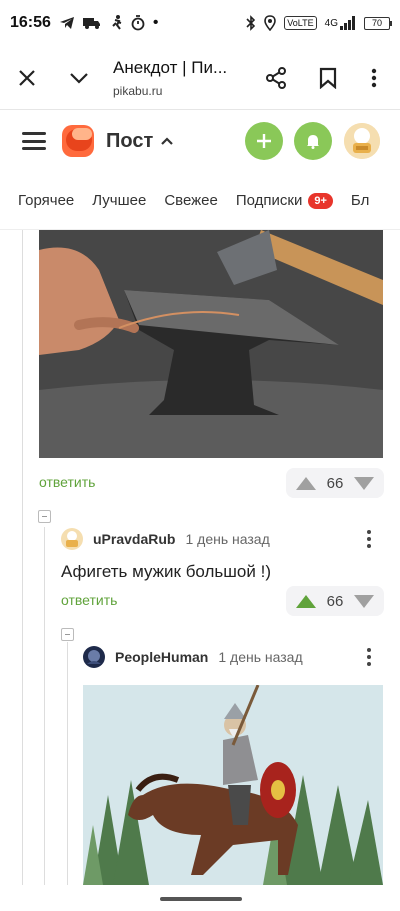 This screenshot has height=911, width=400. What do you see at coordinates (130, 140) in the screenshot?
I see `section-title-label: Пост` at bounding box center [130, 140].